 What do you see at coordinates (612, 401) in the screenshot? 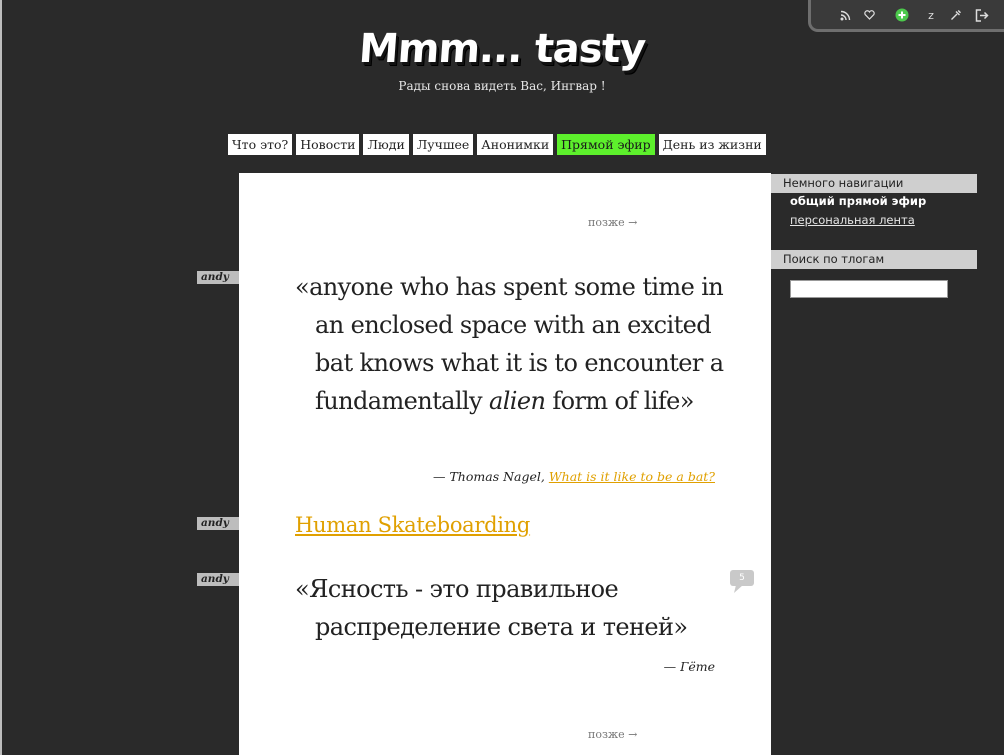
I see `quote-text-end: form of life` at bounding box center [612, 401].